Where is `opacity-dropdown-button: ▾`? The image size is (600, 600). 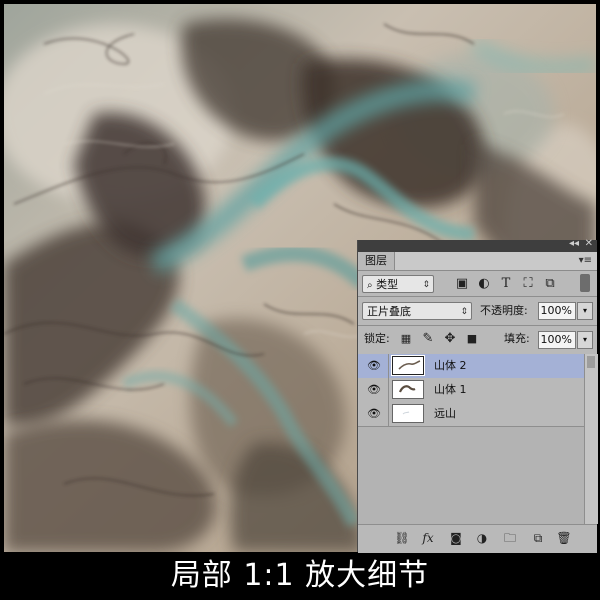
opacity-dropdown-button: ▾ is located at coordinates (585, 311).